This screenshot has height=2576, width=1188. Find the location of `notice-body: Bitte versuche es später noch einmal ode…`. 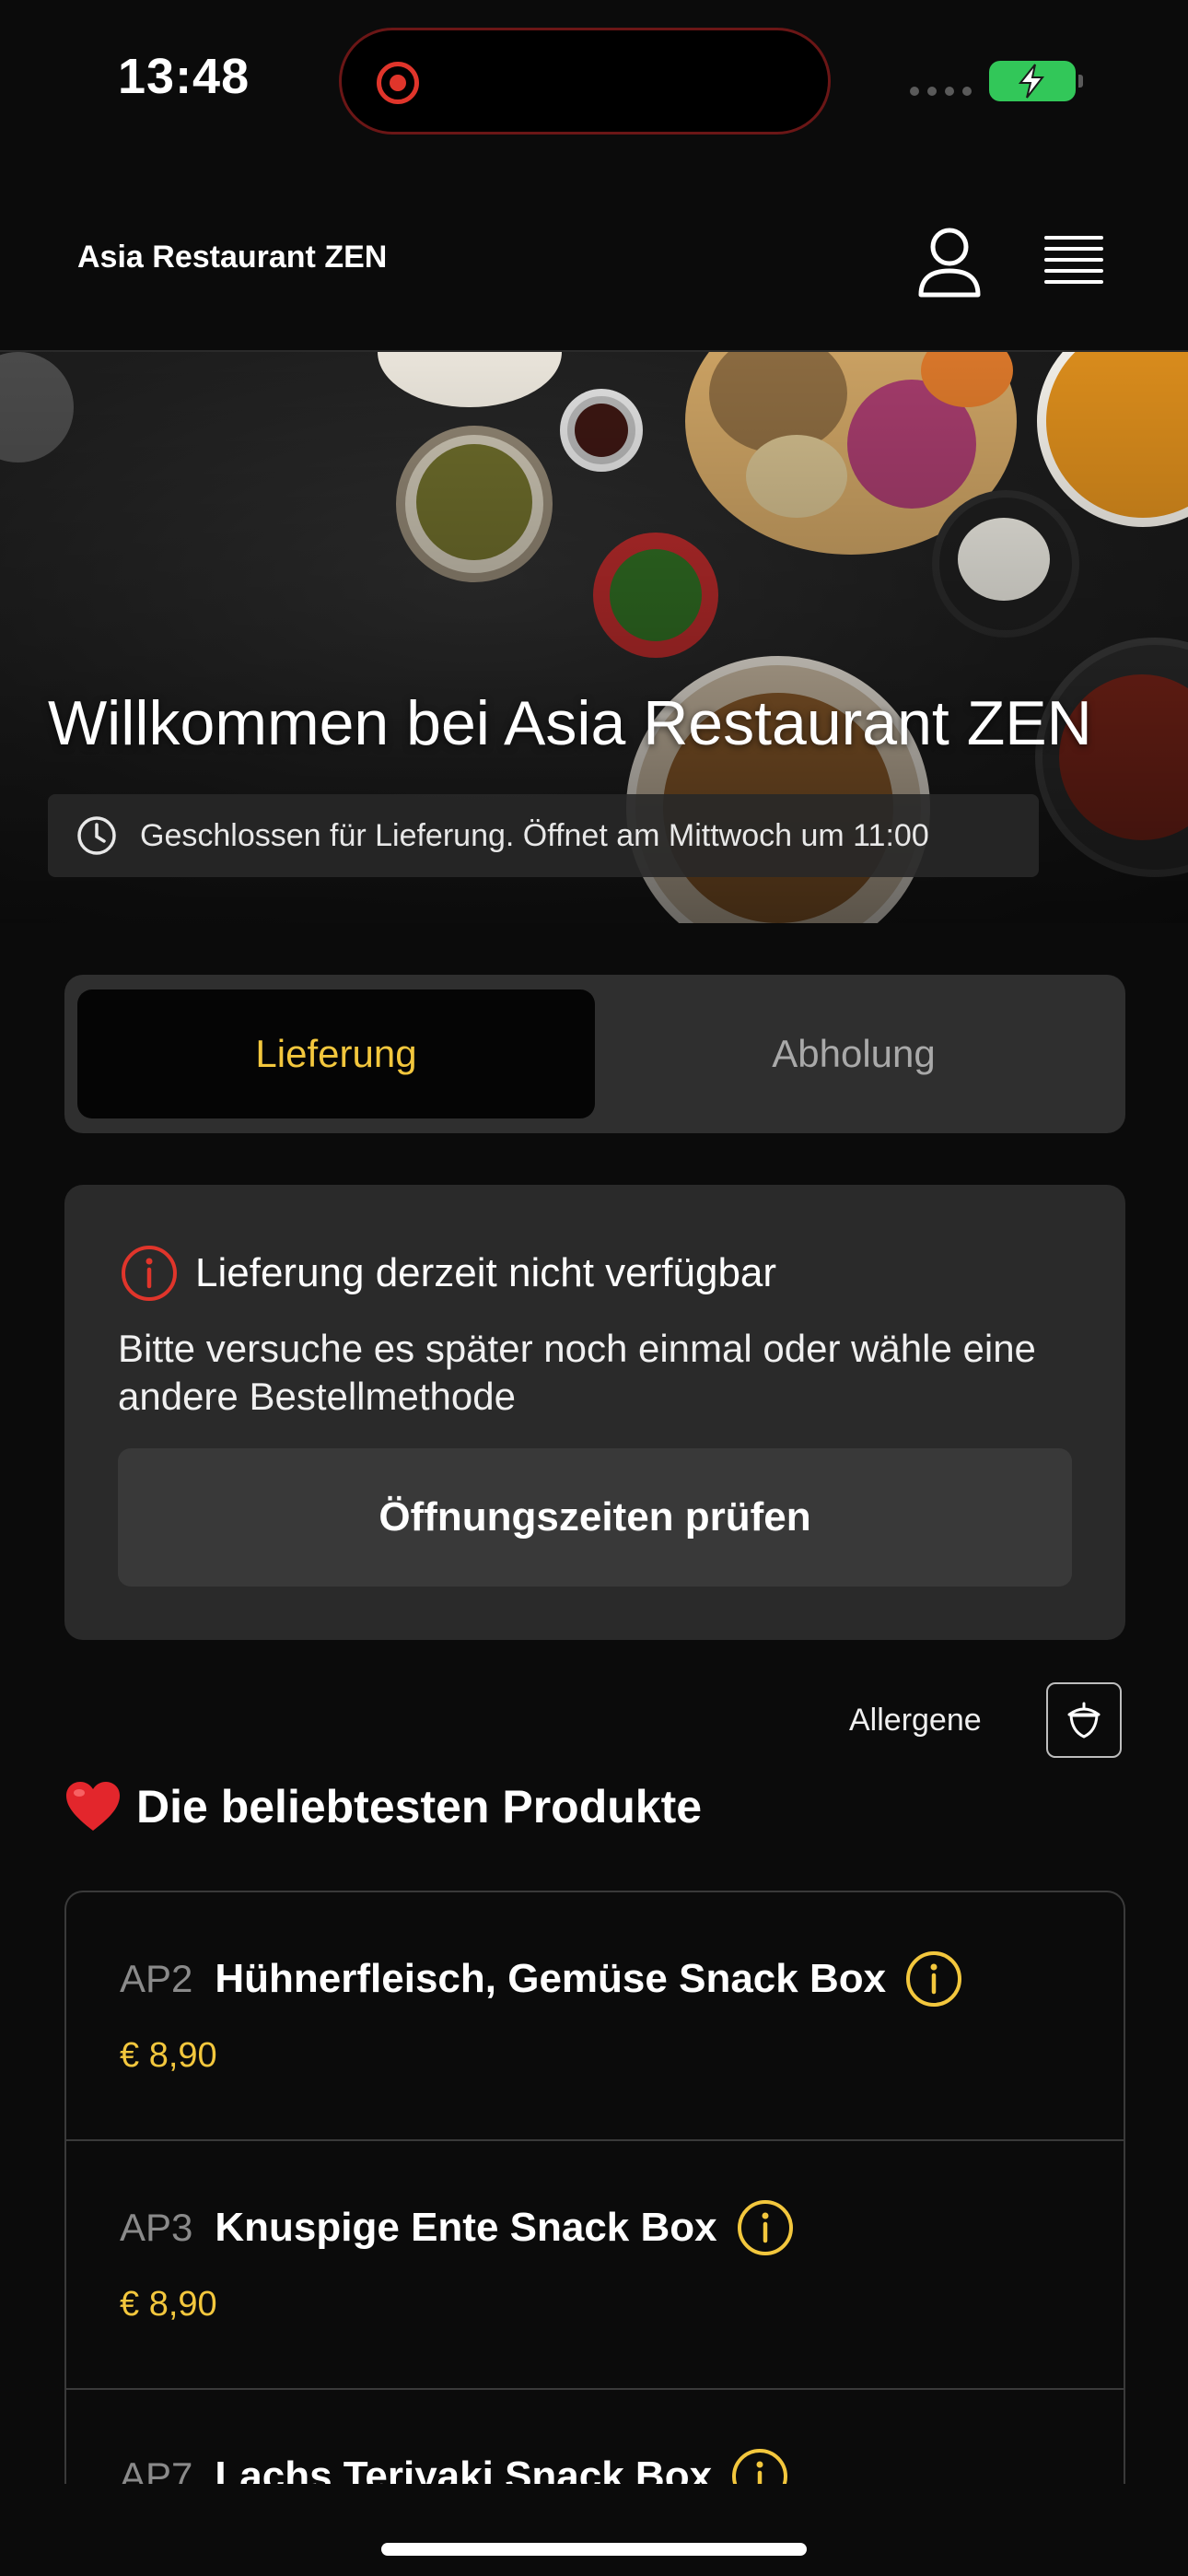

notice-body: Bitte versuche es später noch einmal ode… is located at coordinates (577, 1372).